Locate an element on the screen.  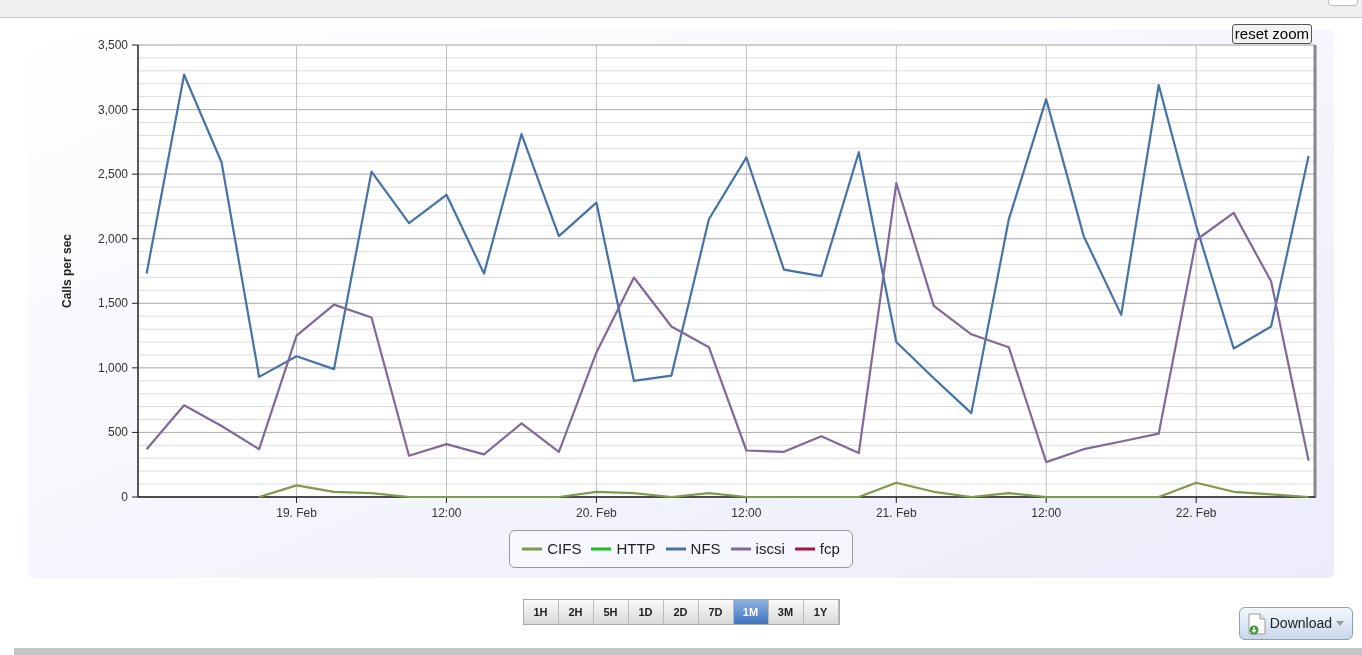
x-tick-label: 21. Feb is located at coordinates (896, 513).